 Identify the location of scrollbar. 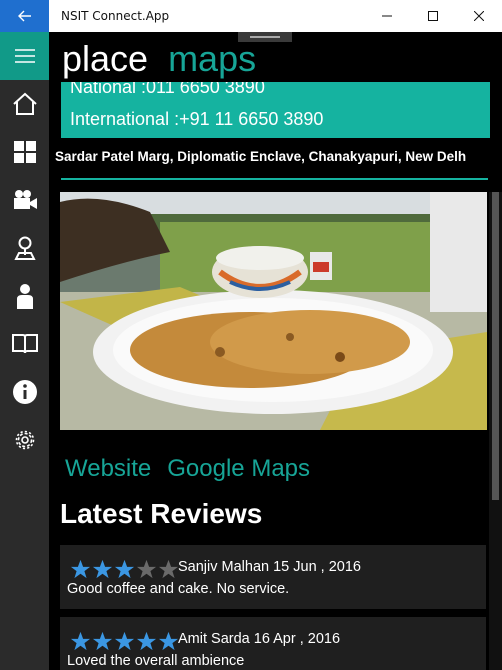
(495, 431).